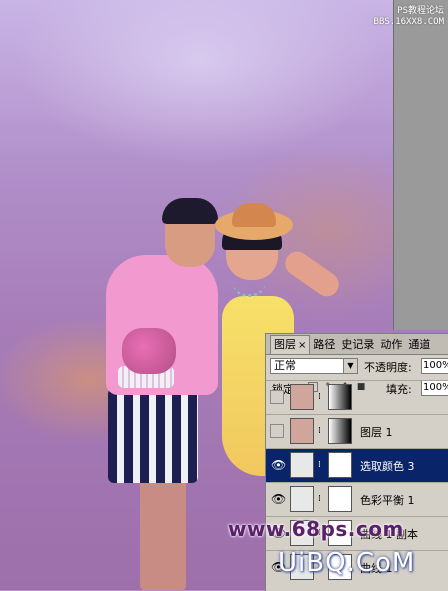 Image resolution: width=448 pixels, height=591 pixels. Describe the element at coordinates (357, 465) in the screenshot. I see `layer-row: 👁 ⁞ 选取颜色 3` at that location.